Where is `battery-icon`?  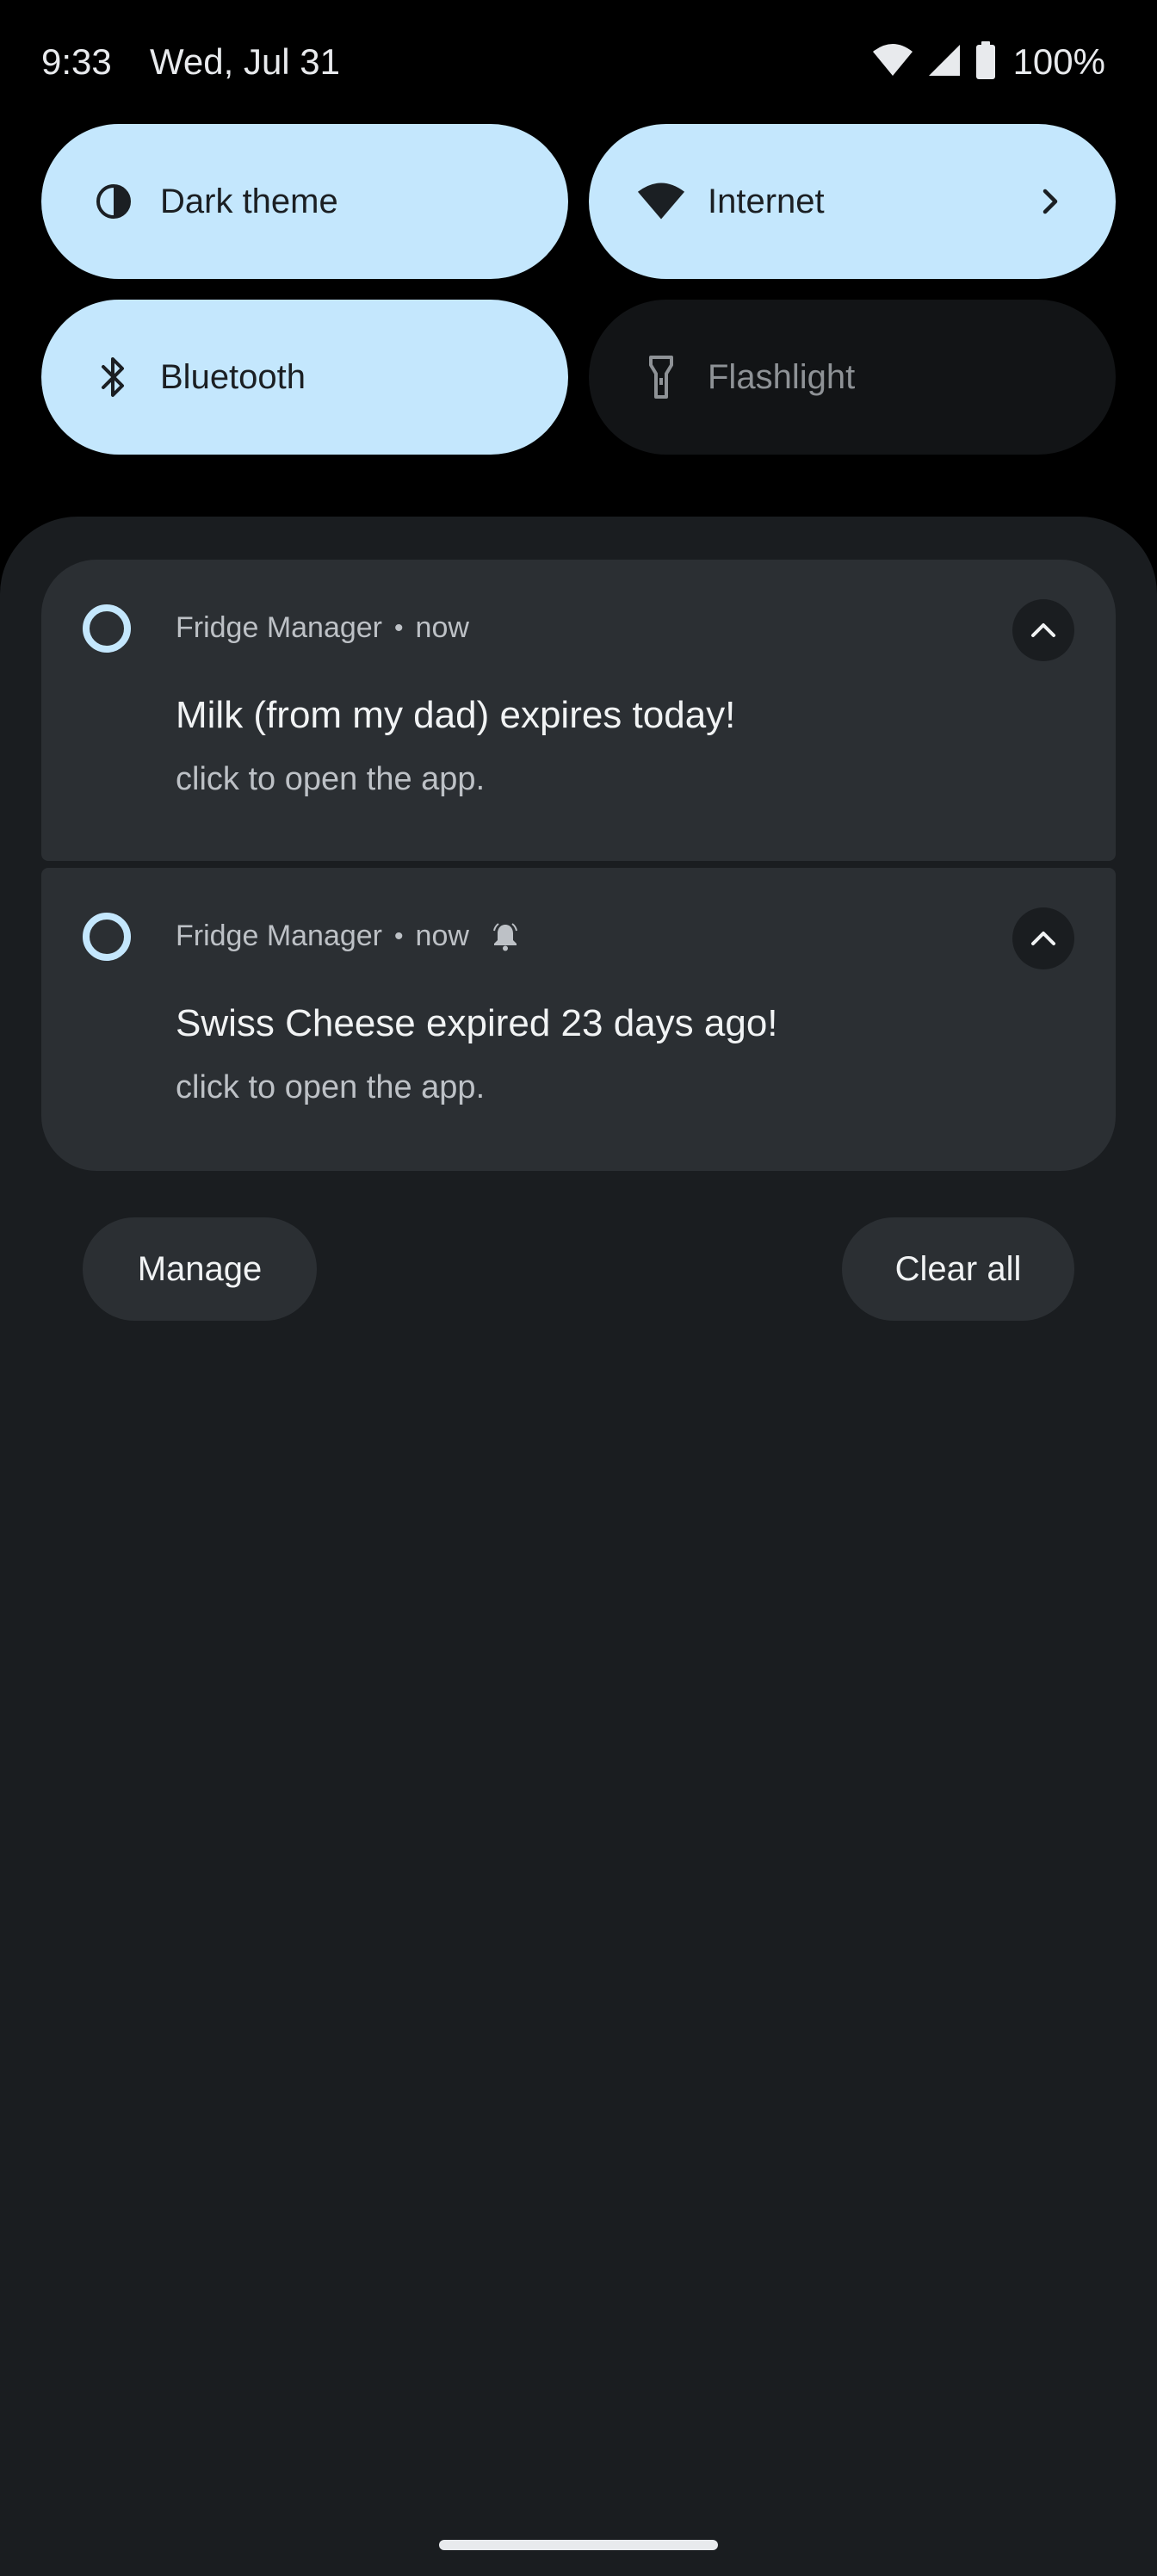
battery-icon is located at coordinates (986, 62).